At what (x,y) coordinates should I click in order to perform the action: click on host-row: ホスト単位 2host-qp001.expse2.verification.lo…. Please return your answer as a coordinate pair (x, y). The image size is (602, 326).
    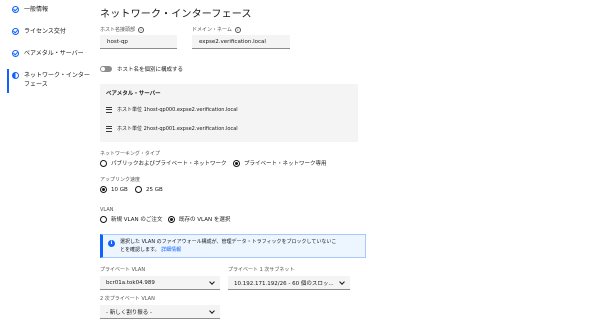
    Looking at the image, I should click on (172, 128).